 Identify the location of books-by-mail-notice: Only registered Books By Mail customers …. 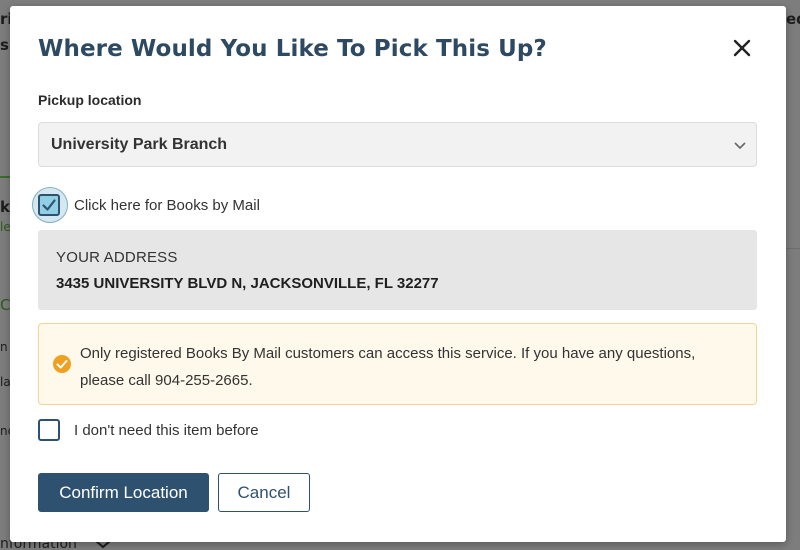
(397, 364).